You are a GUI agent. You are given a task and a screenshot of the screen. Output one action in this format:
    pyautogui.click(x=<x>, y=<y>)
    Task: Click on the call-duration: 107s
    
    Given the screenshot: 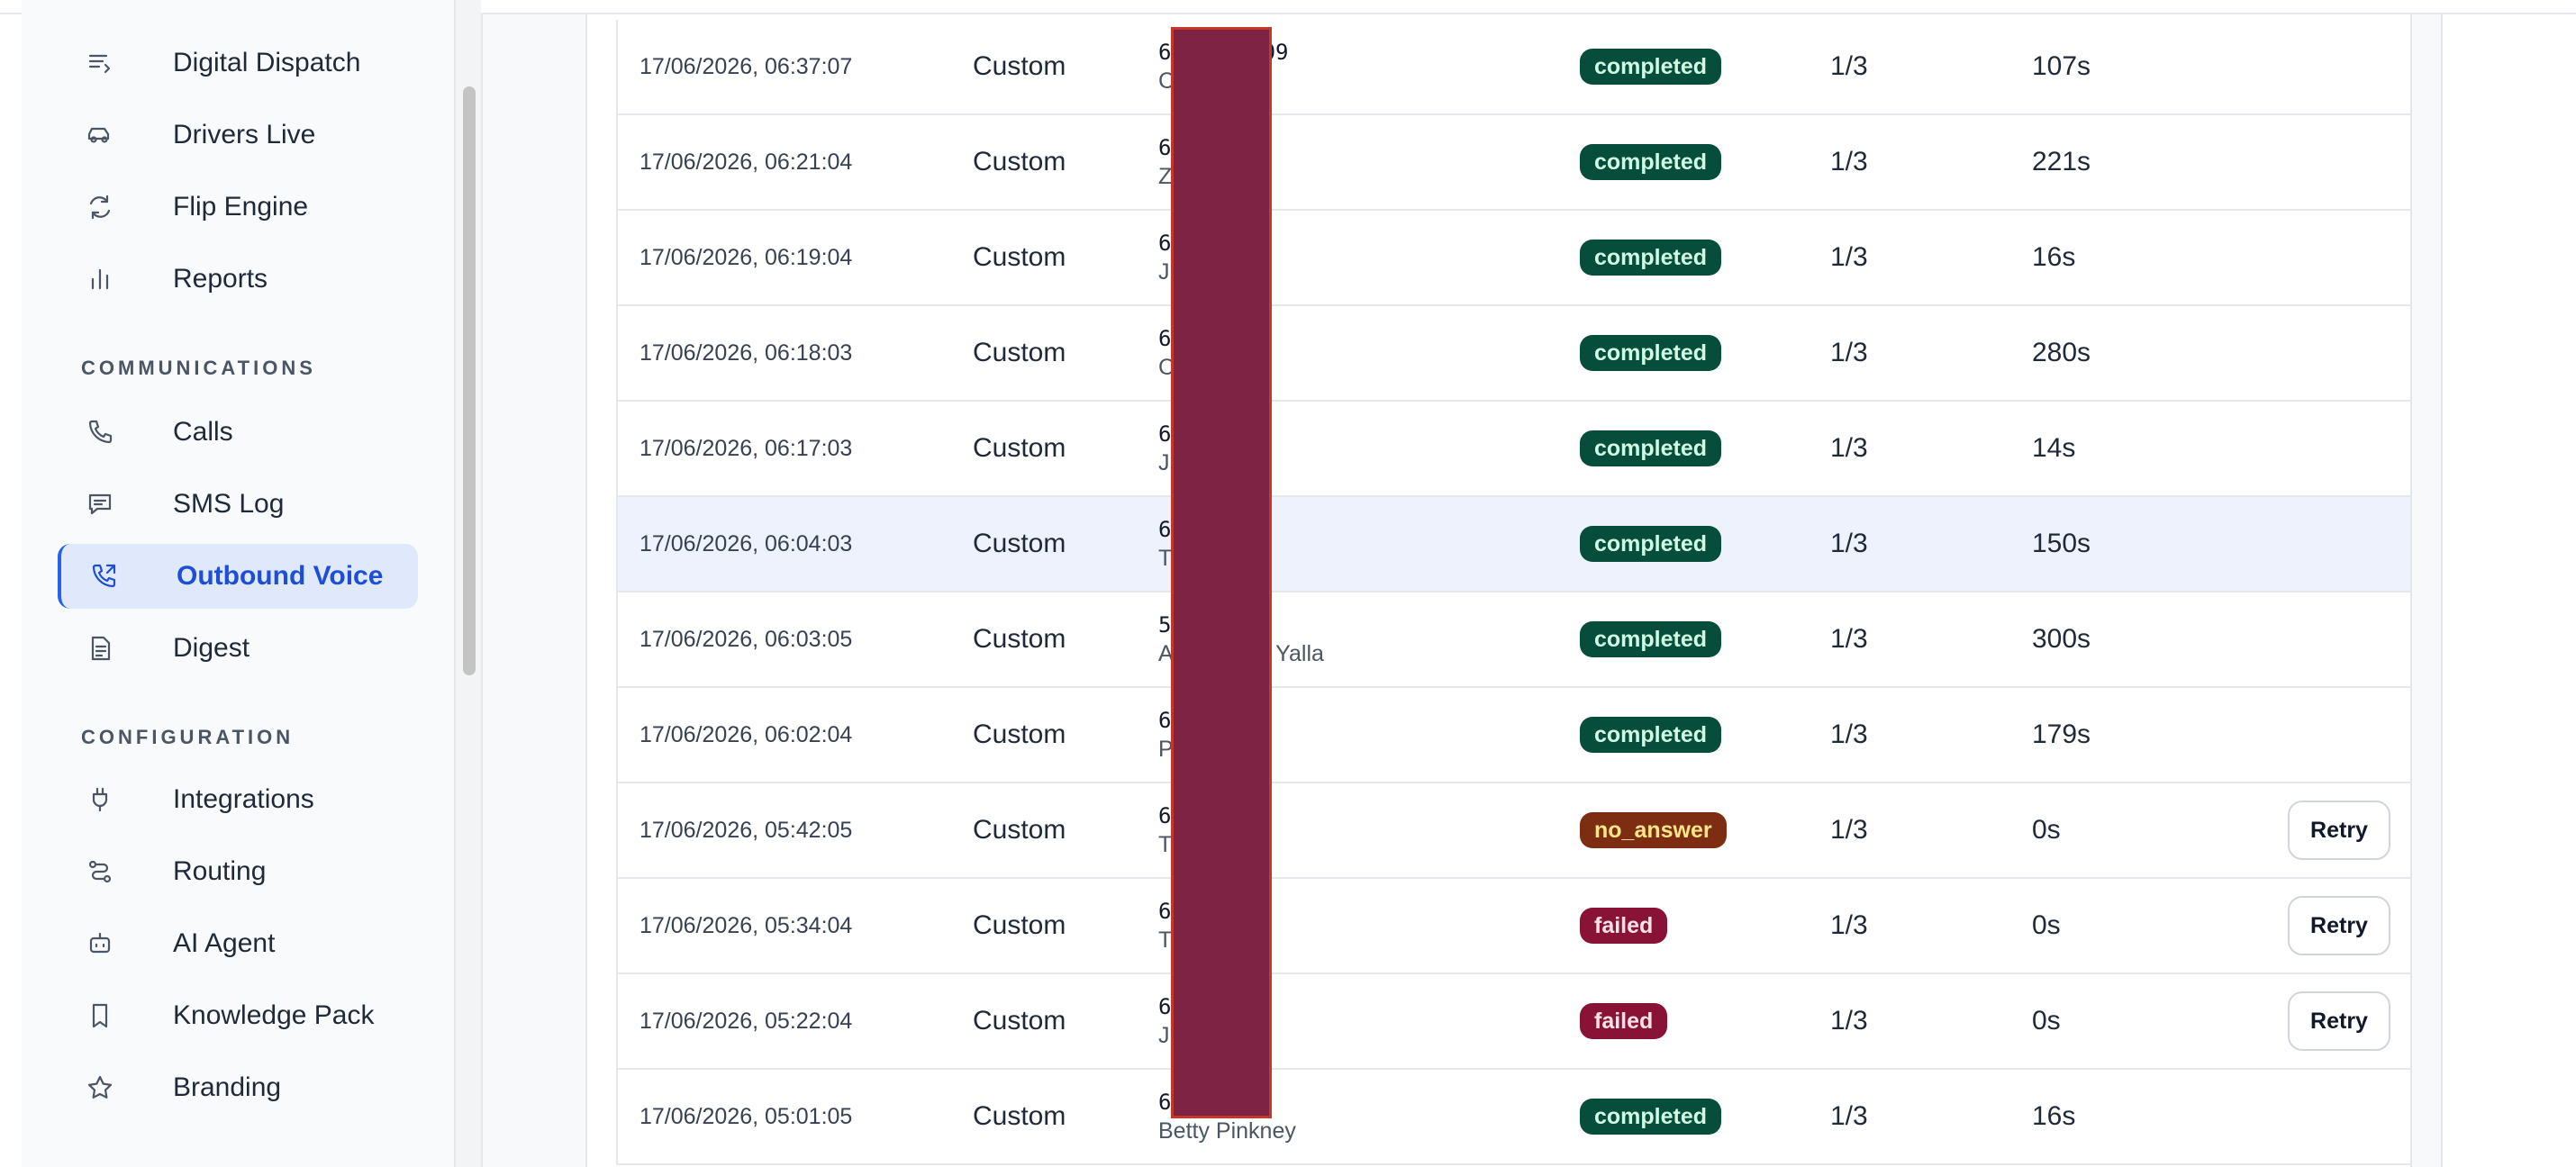 What is the action you would take?
    pyautogui.click(x=2061, y=66)
    